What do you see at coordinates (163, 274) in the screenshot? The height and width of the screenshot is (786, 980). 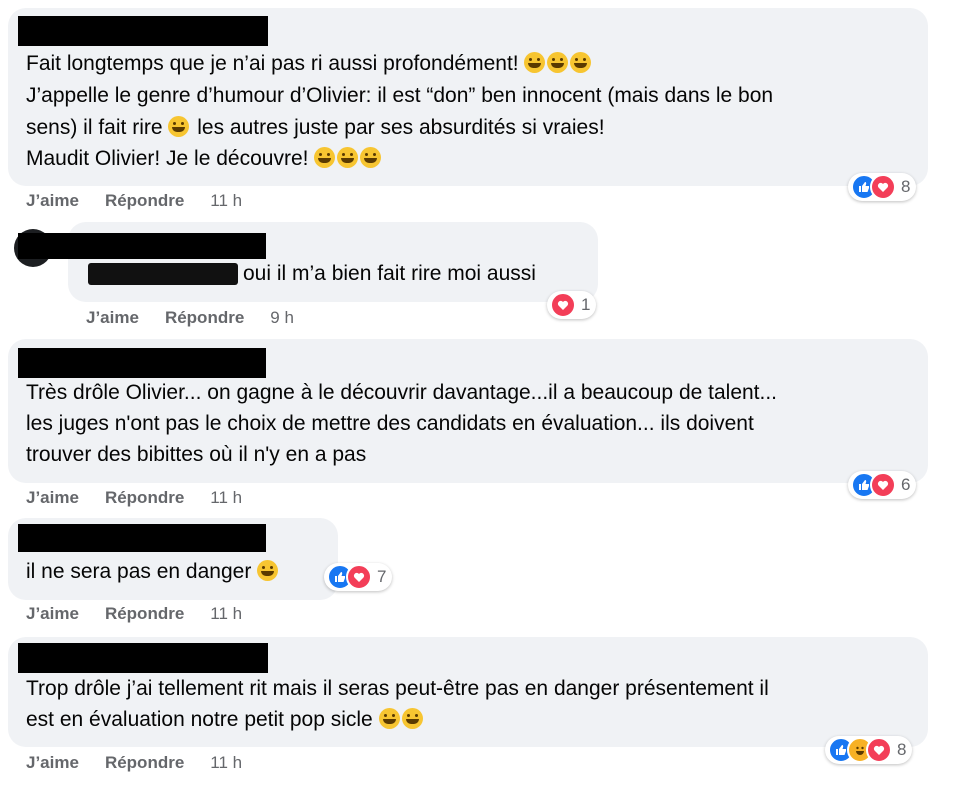 I see `redacted-mention` at bounding box center [163, 274].